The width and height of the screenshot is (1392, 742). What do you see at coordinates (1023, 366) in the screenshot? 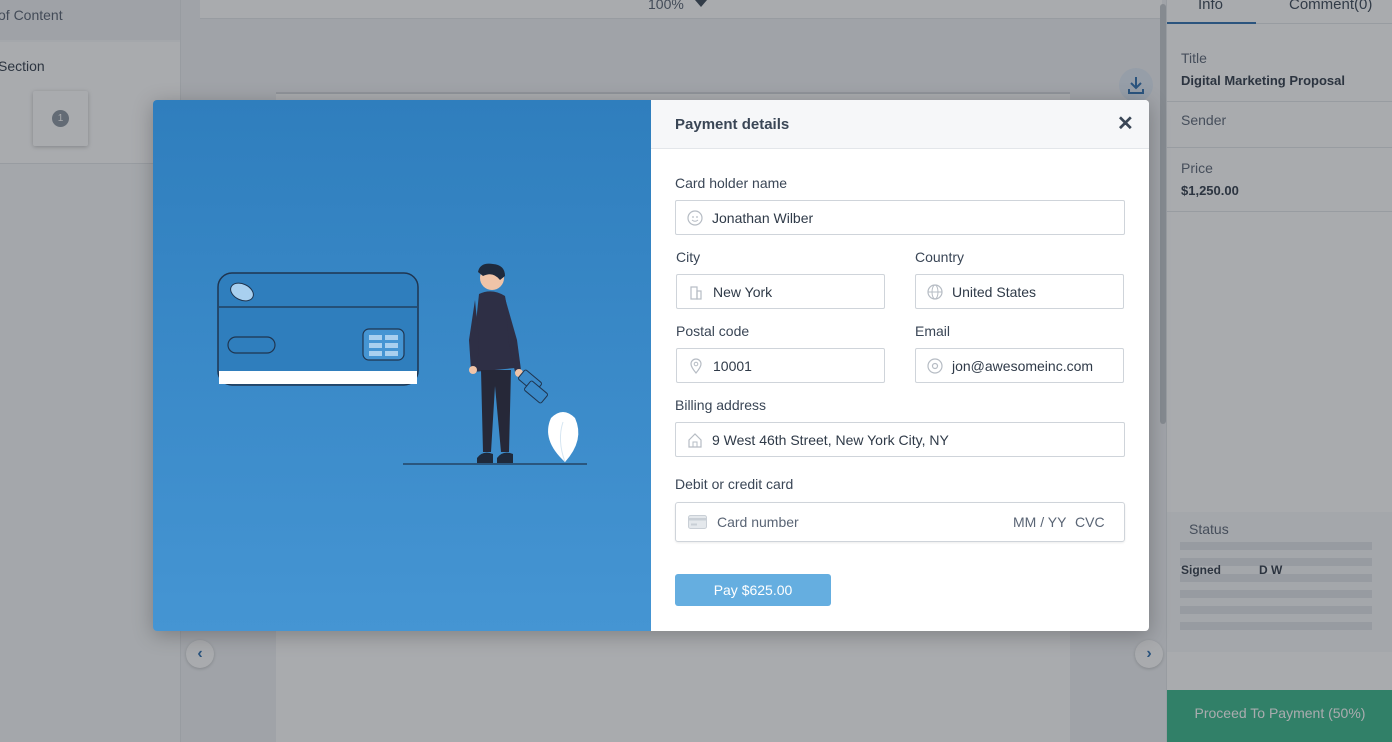
I see `email-value: jon@awesomeinc.com` at bounding box center [1023, 366].